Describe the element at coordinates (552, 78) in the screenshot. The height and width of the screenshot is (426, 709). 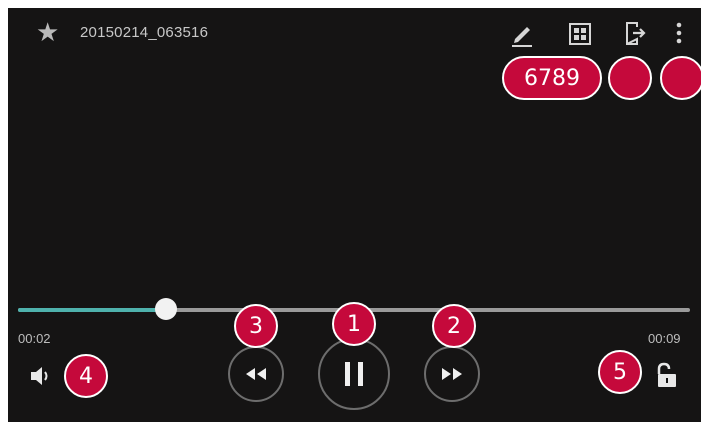
I see `callout-top-tools: 6789` at that location.